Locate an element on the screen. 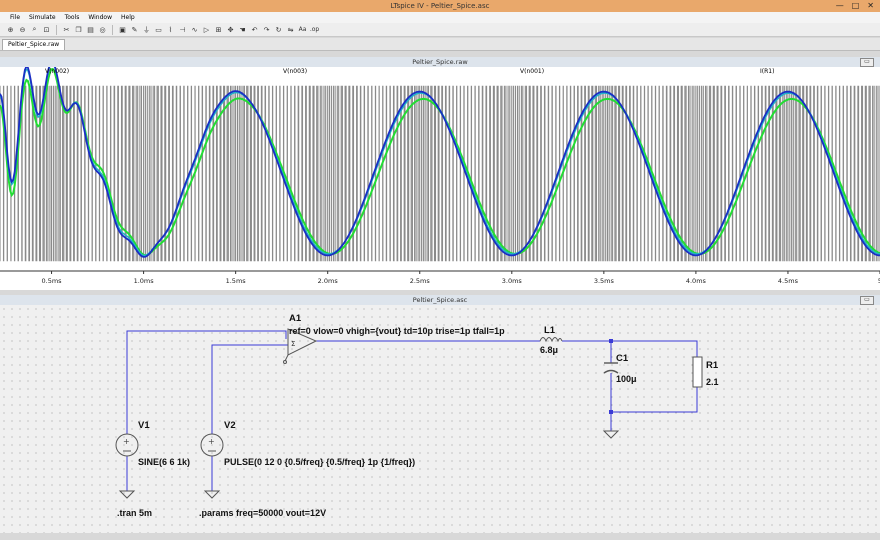 The height and width of the screenshot is (540, 880). paste-icon: ▤ is located at coordinates (90, 29).